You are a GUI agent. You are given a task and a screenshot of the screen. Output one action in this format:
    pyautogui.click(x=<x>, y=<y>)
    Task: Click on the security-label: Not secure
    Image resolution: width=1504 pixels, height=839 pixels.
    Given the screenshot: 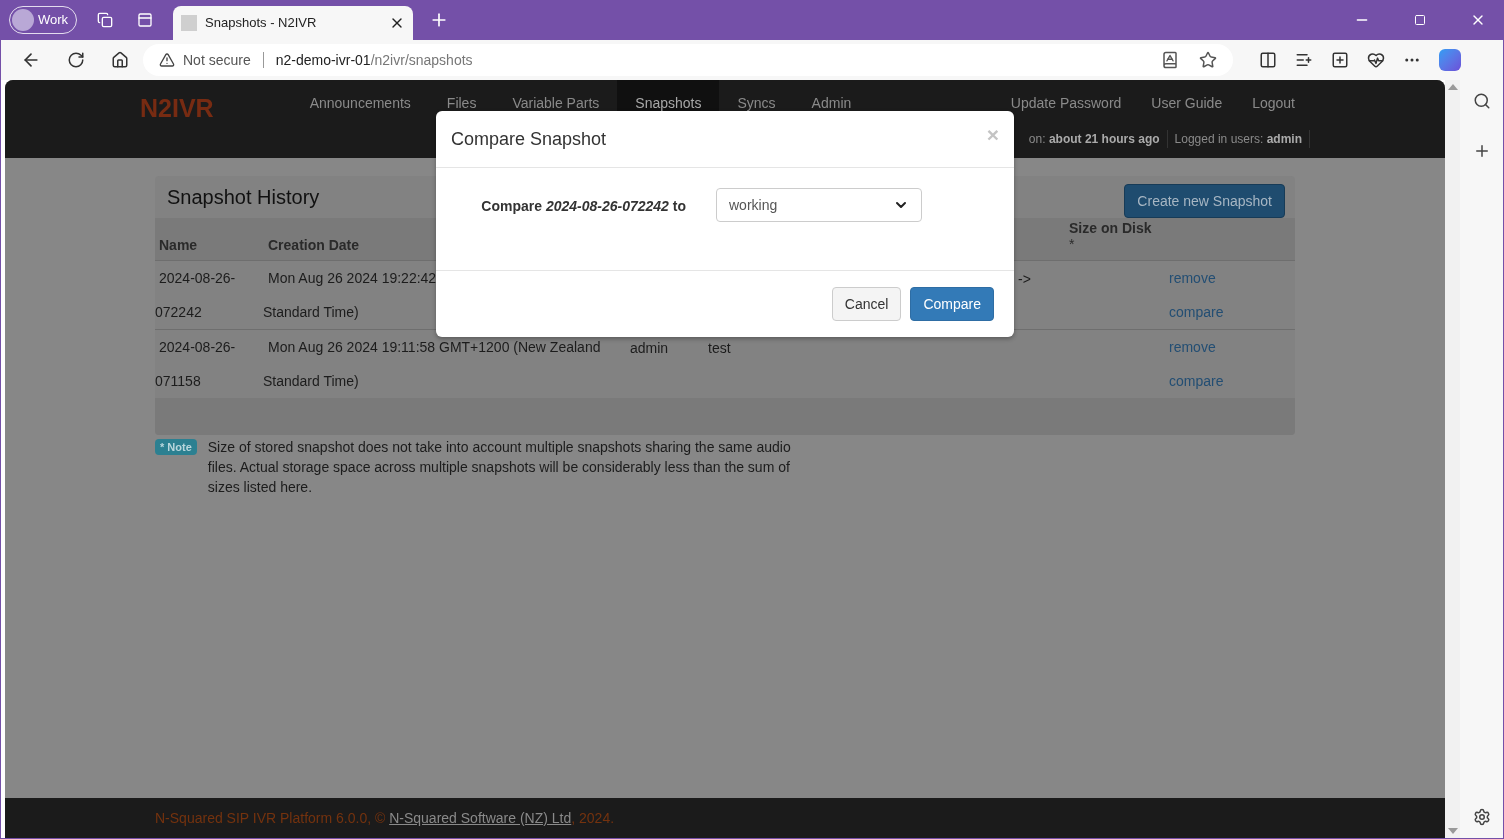 What is the action you would take?
    pyautogui.click(x=217, y=60)
    